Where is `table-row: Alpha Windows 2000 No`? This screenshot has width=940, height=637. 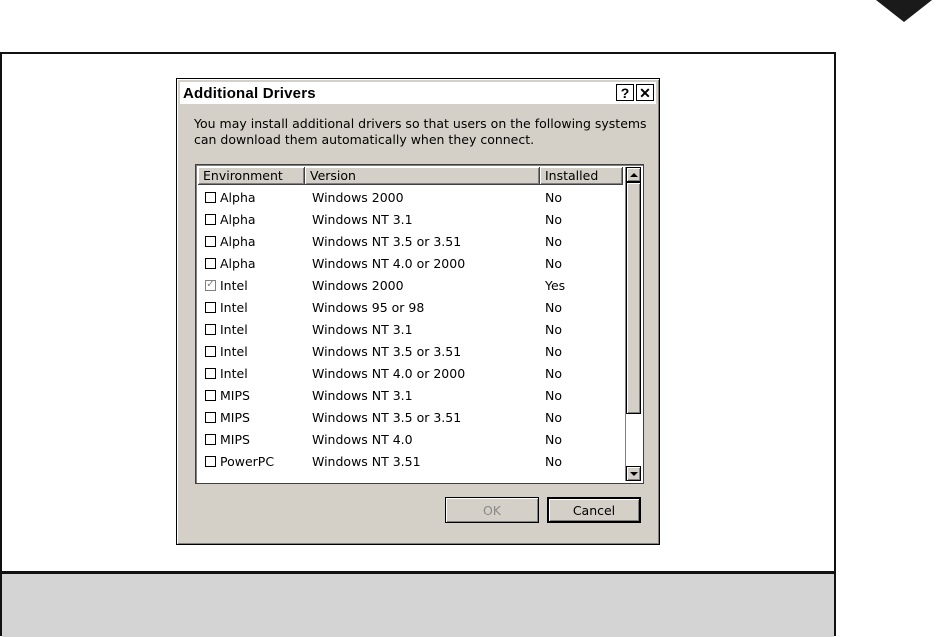 table-row: Alpha Windows 2000 No is located at coordinates (412, 197).